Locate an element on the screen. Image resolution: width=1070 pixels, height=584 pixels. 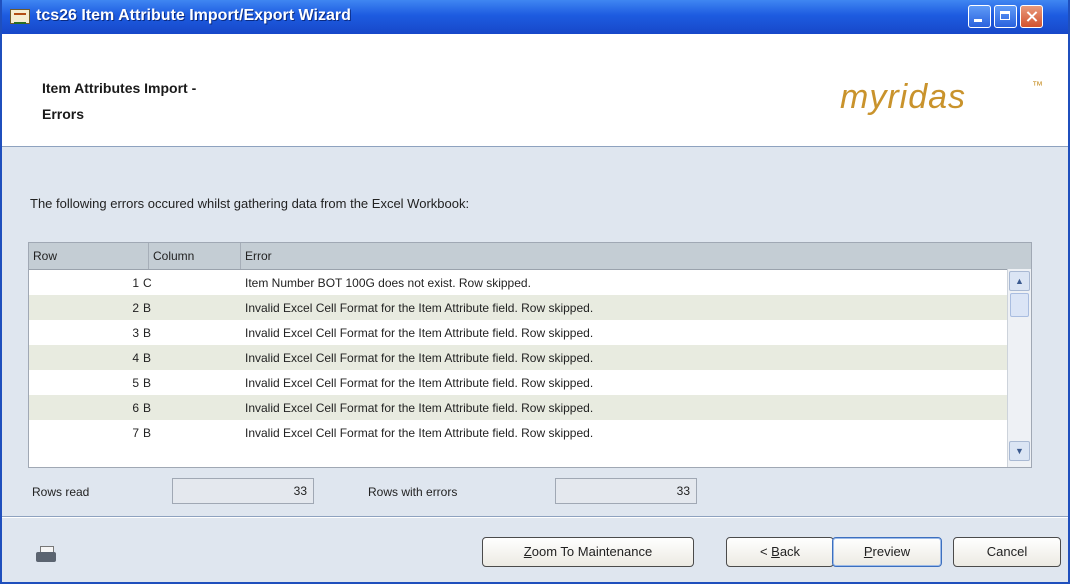
preview-button: Preview is located at coordinates (887, 552).